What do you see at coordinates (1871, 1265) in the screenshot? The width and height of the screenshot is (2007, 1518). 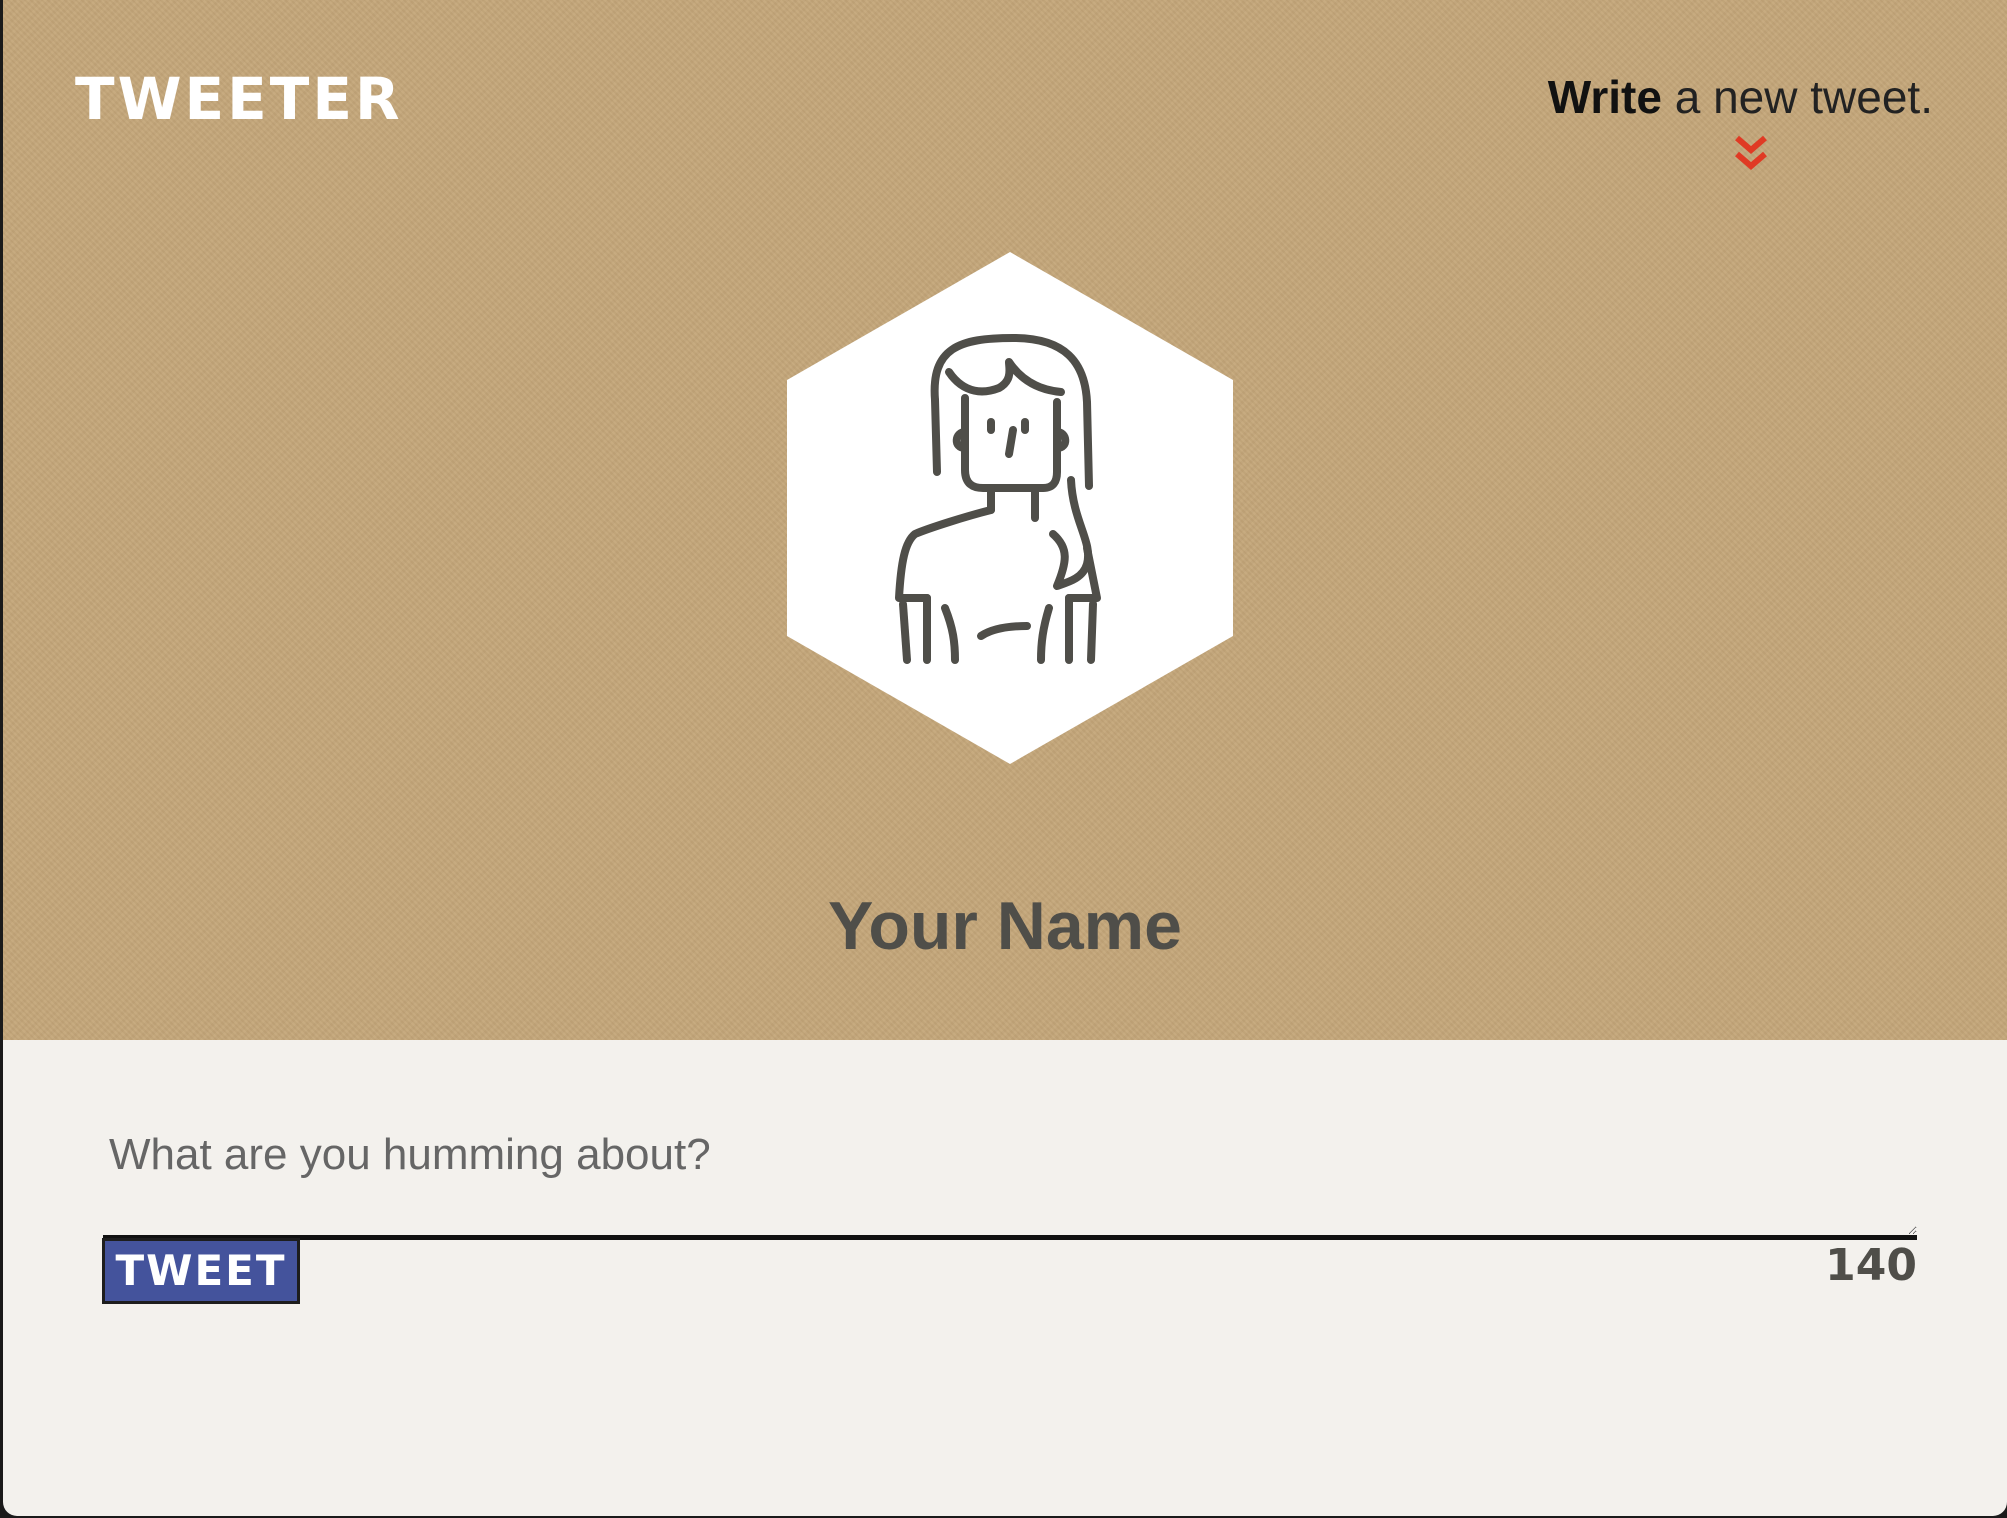 I see `character-count: 140` at bounding box center [1871, 1265].